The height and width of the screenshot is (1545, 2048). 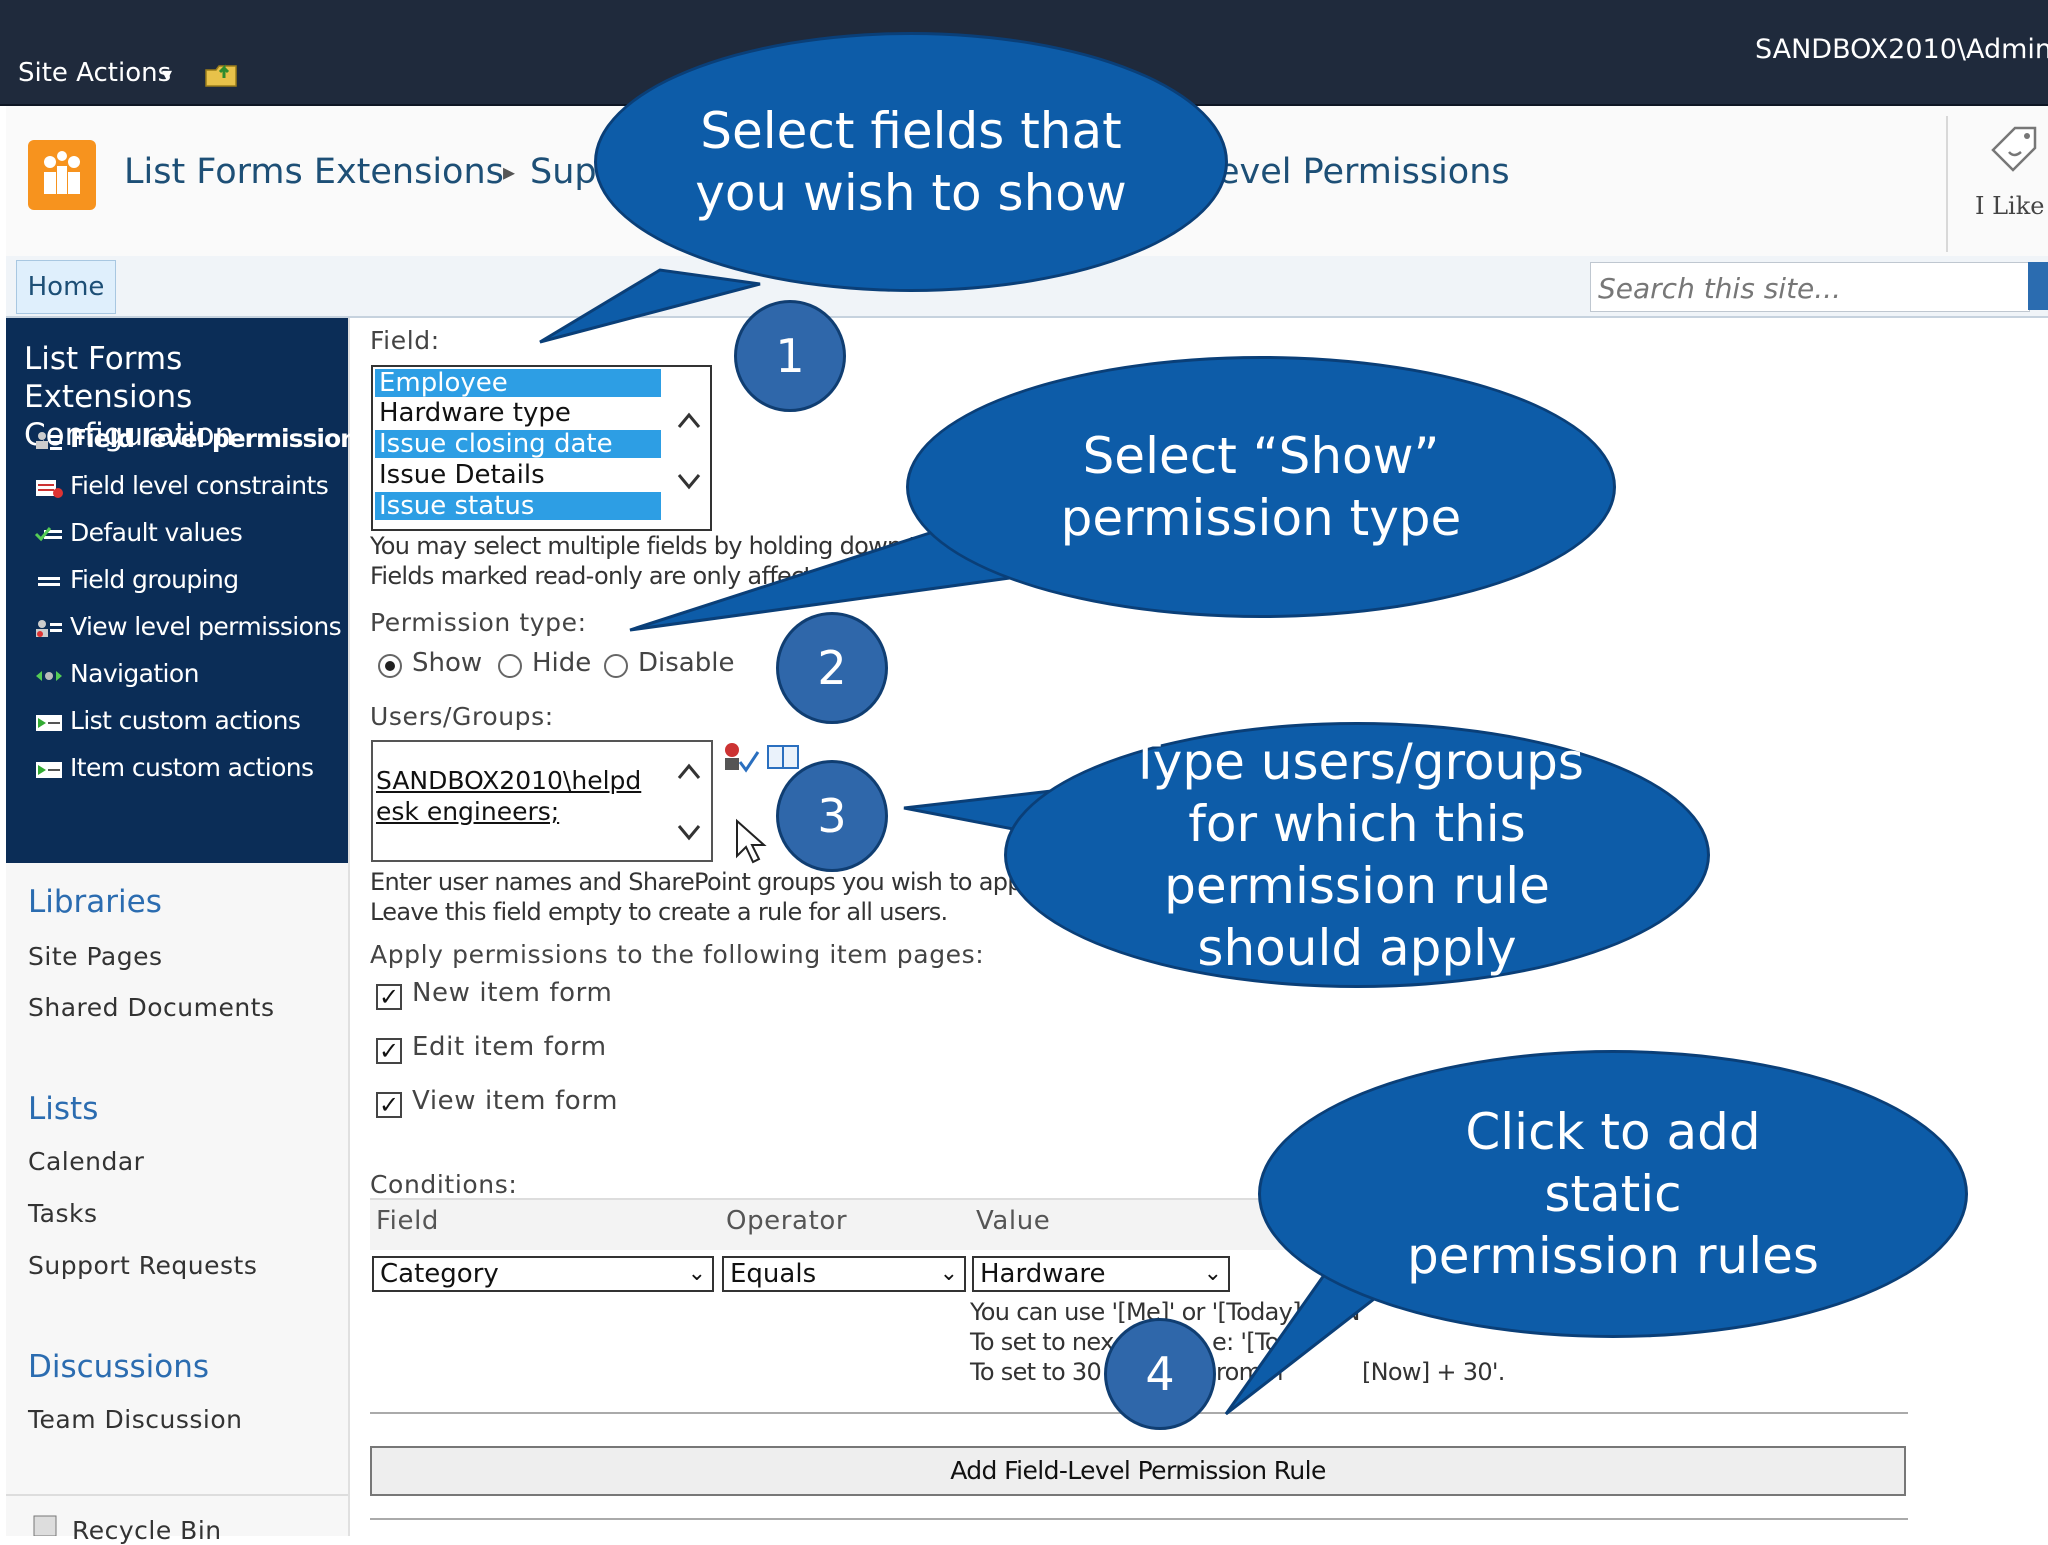 What do you see at coordinates (408, 1221) in the screenshot?
I see `column-header-field: Field` at bounding box center [408, 1221].